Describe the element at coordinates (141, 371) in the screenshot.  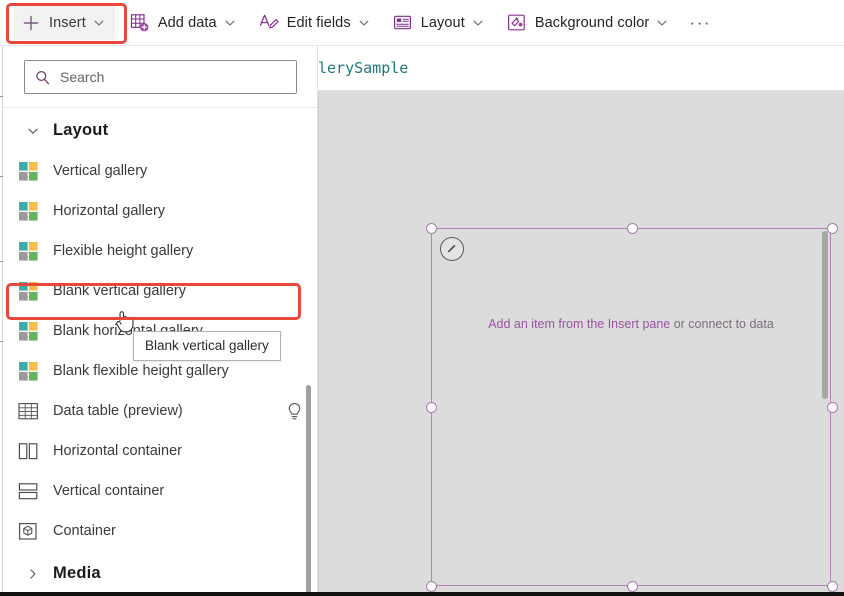
I see `insert-item-label: Blank flexible height gallery` at that location.